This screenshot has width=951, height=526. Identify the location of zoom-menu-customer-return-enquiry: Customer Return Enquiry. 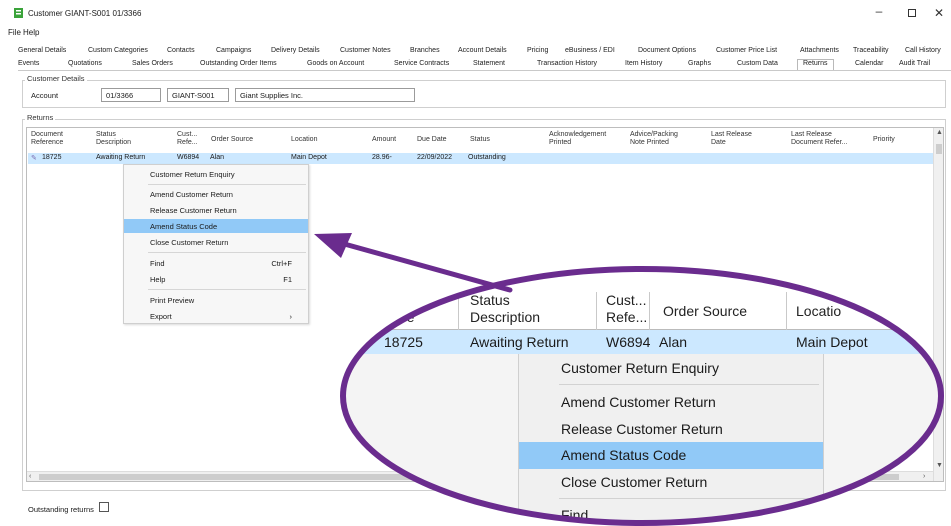
(640, 368).